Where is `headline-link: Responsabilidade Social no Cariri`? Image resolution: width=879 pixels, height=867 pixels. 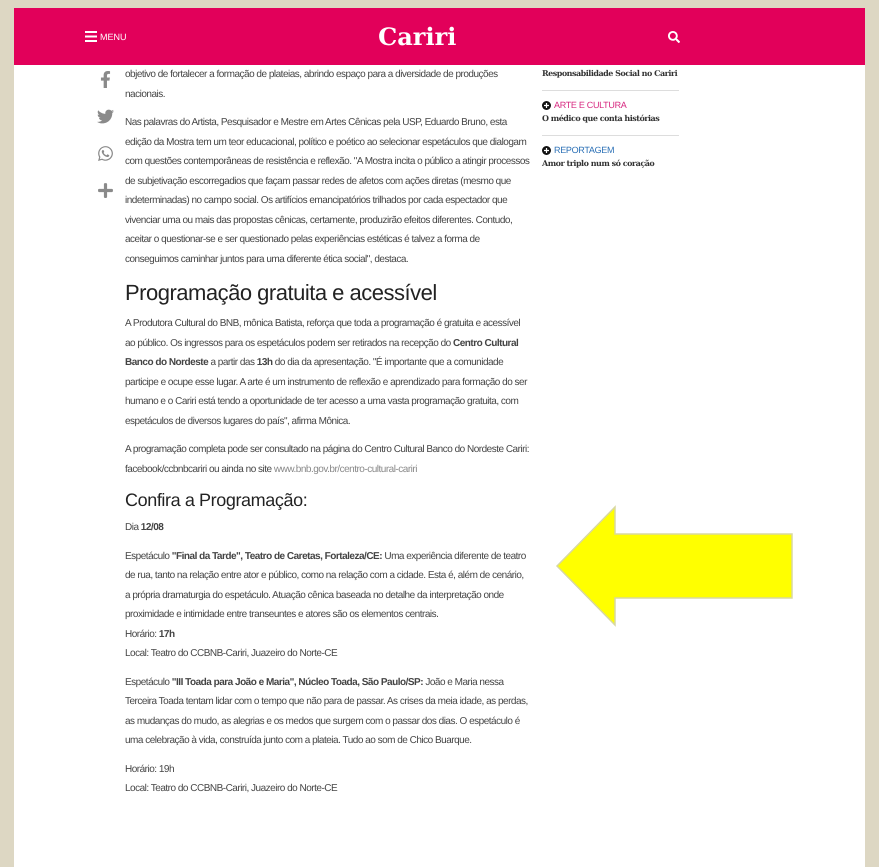
headline-link: Responsabilidade Social no Cariri is located at coordinates (610, 73).